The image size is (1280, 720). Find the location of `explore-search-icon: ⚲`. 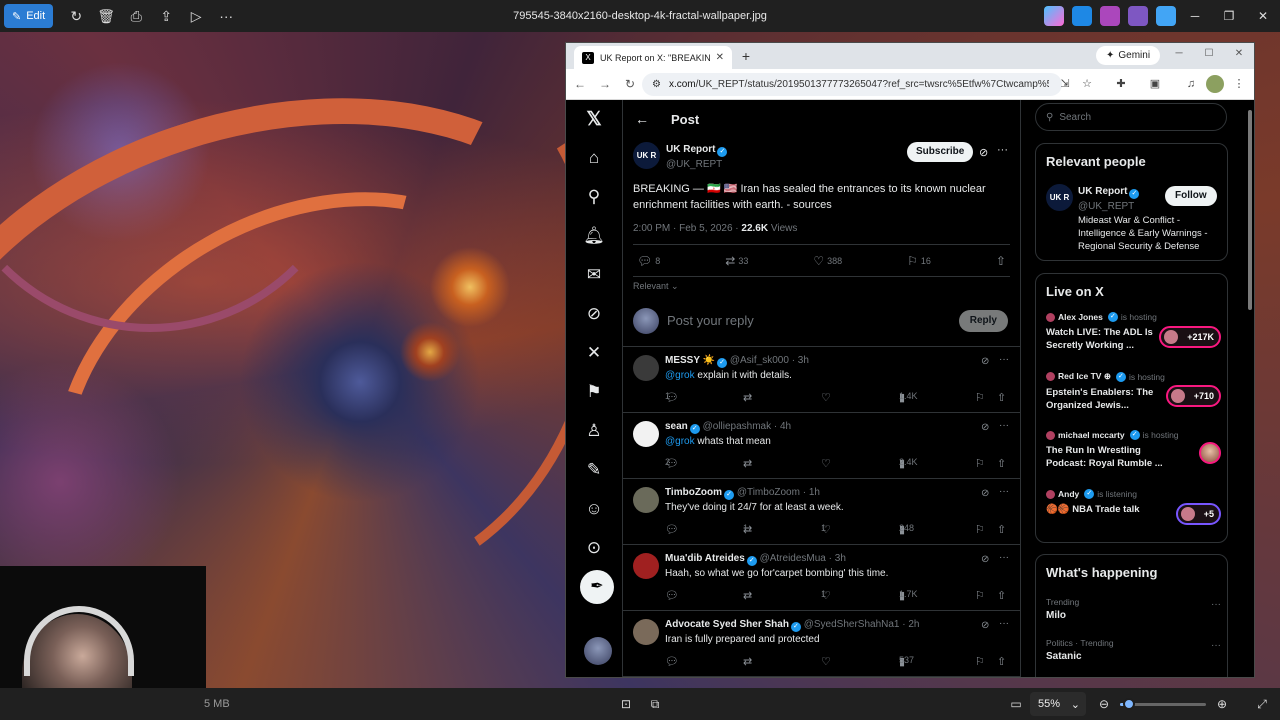

explore-search-icon: ⚲ is located at coordinates (594, 197).